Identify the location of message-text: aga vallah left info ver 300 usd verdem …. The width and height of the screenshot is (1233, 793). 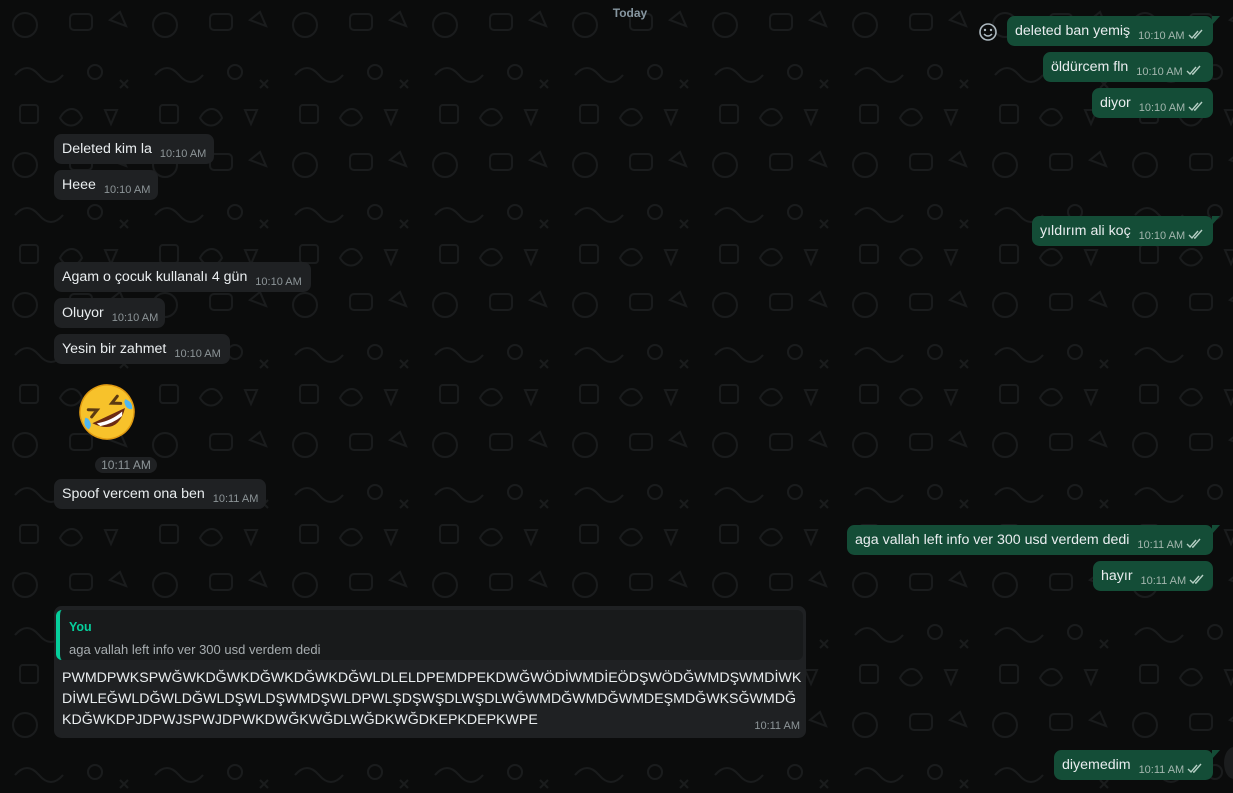
(992, 540).